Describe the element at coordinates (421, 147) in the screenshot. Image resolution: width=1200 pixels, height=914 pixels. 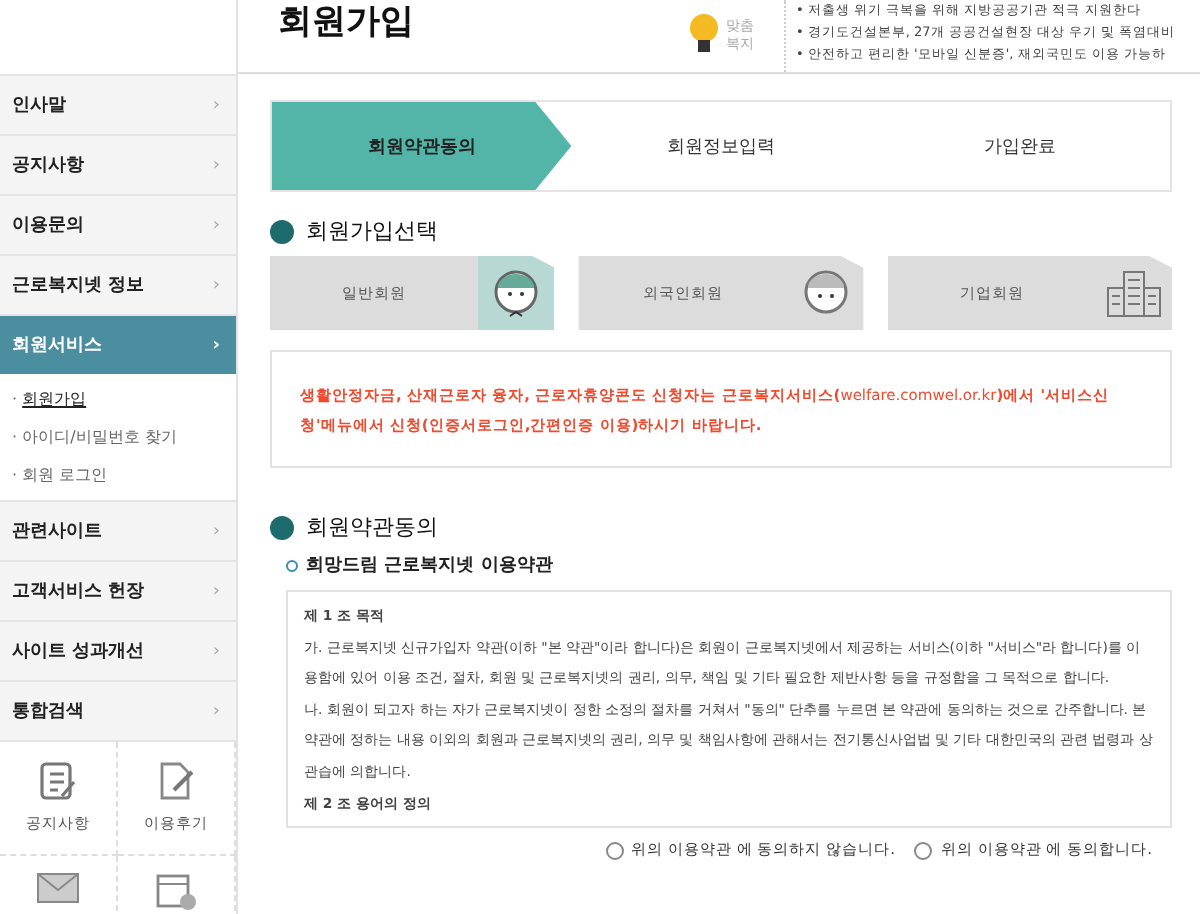
I see `step-label: 회원약관동의` at that location.